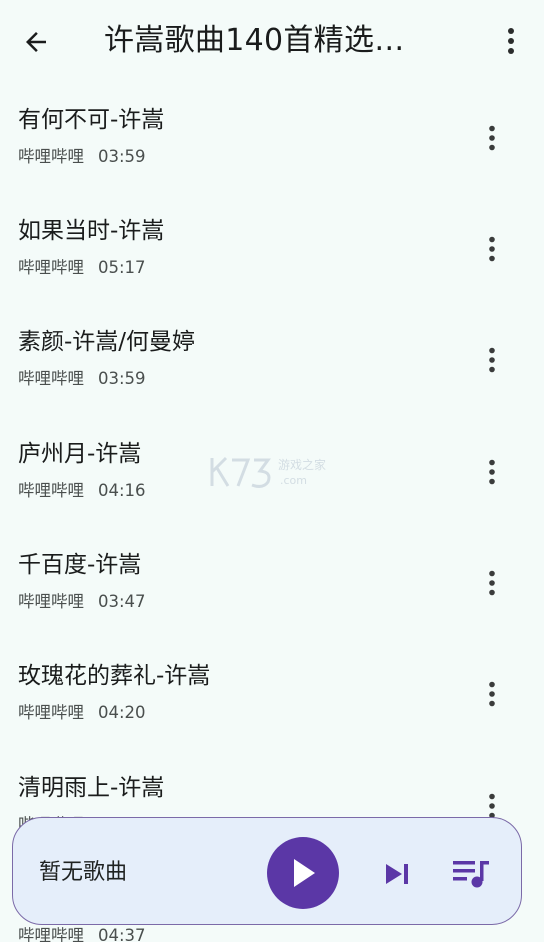 The width and height of the screenshot is (544, 942). What do you see at coordinates (107, 342) in the screenshot?
I see `song-title: 素颜-许嵩/何曼婷` at bounding box center [107, 342].